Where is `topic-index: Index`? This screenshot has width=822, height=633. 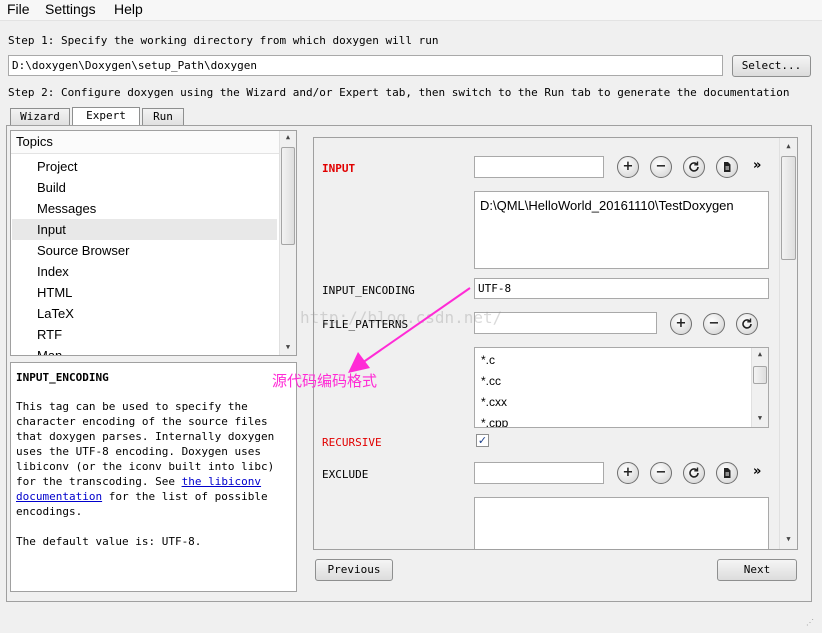 topic-index: Index is located at coordinates (53, 271).